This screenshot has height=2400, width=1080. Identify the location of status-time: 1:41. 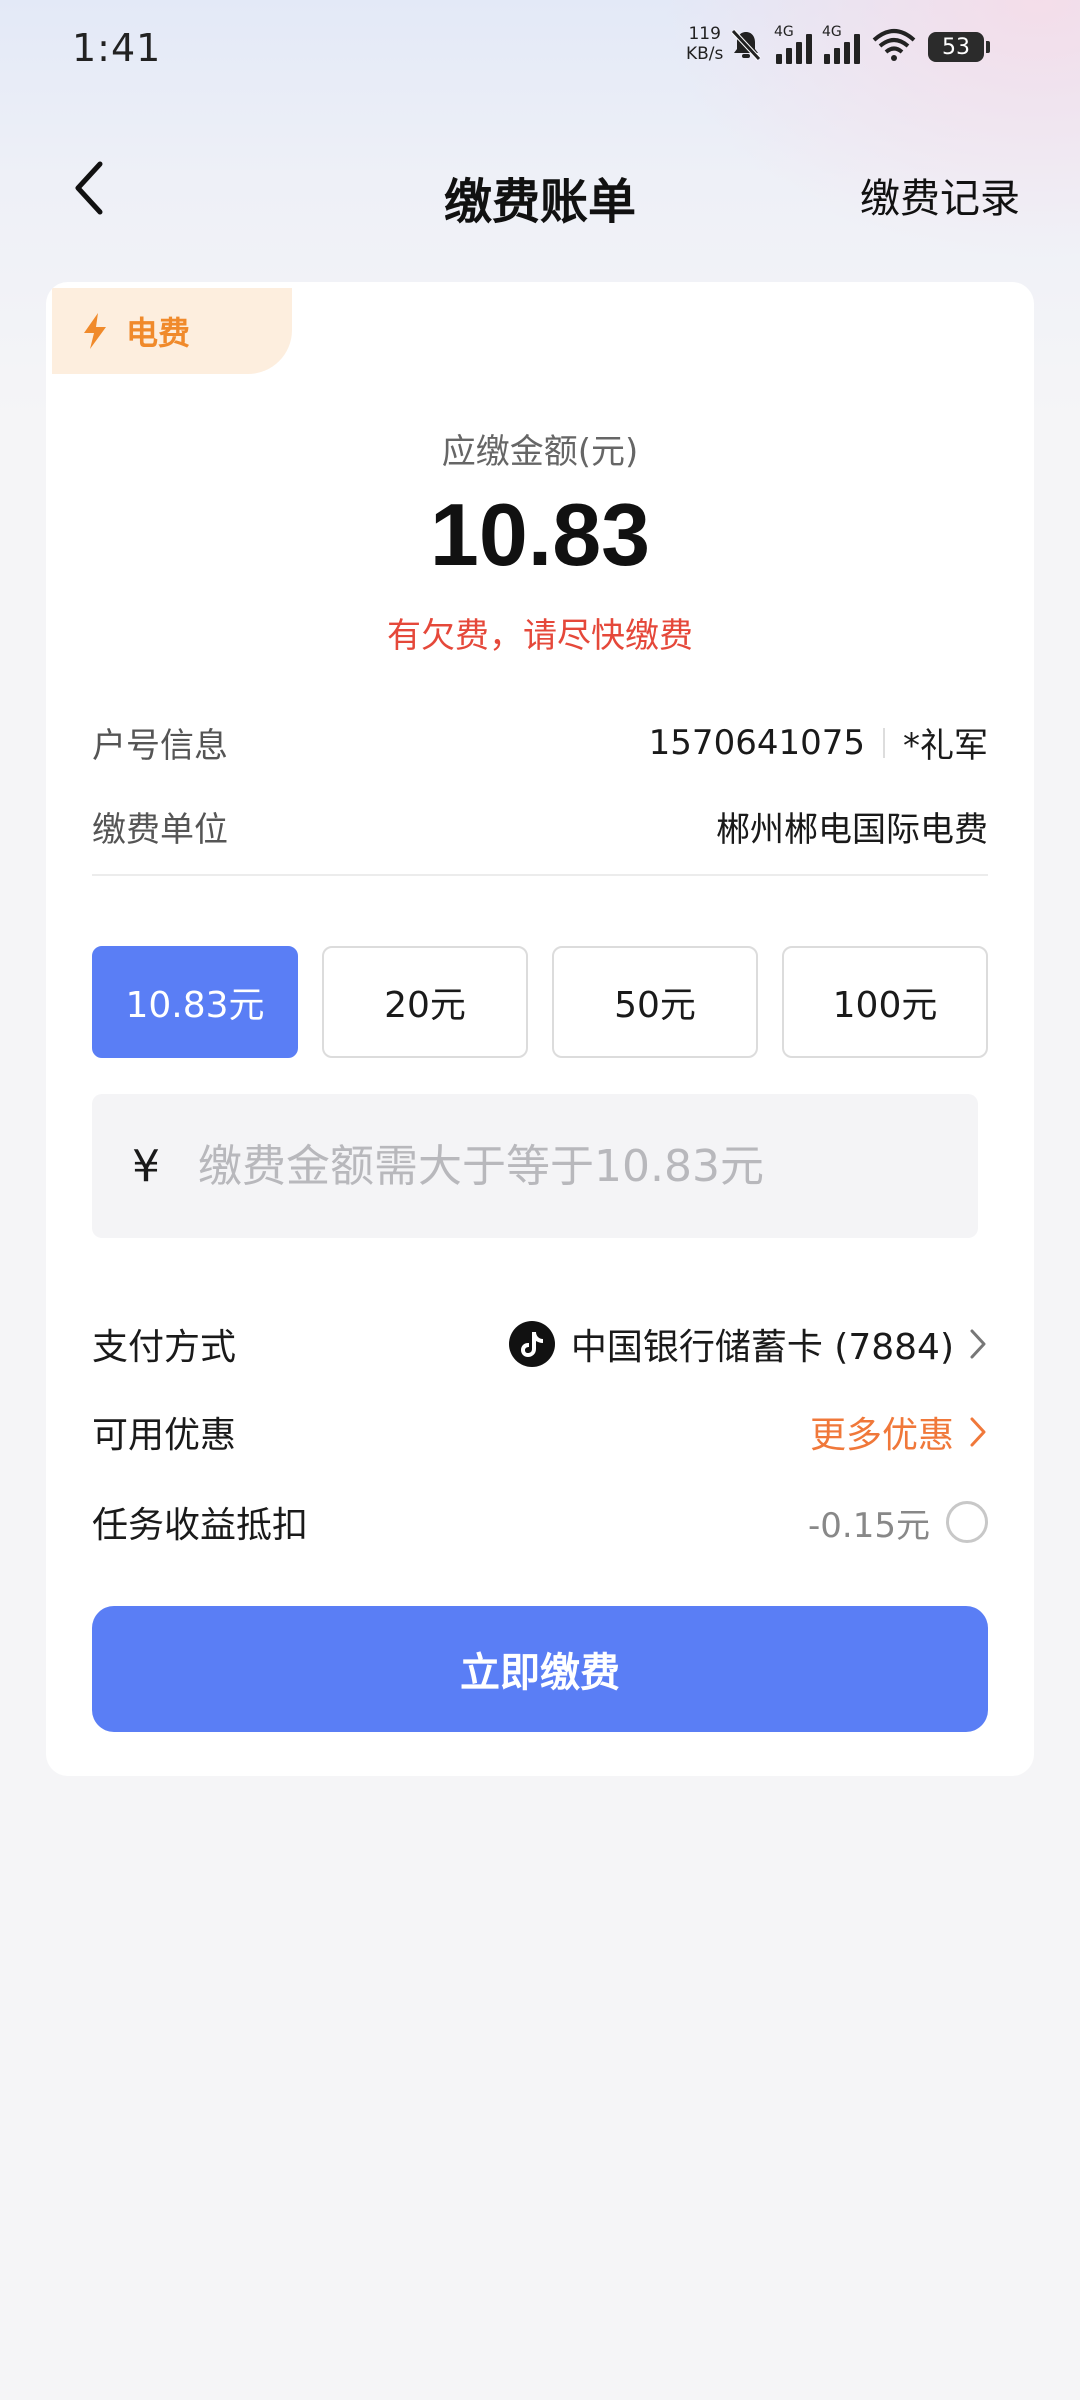
(117, 48).